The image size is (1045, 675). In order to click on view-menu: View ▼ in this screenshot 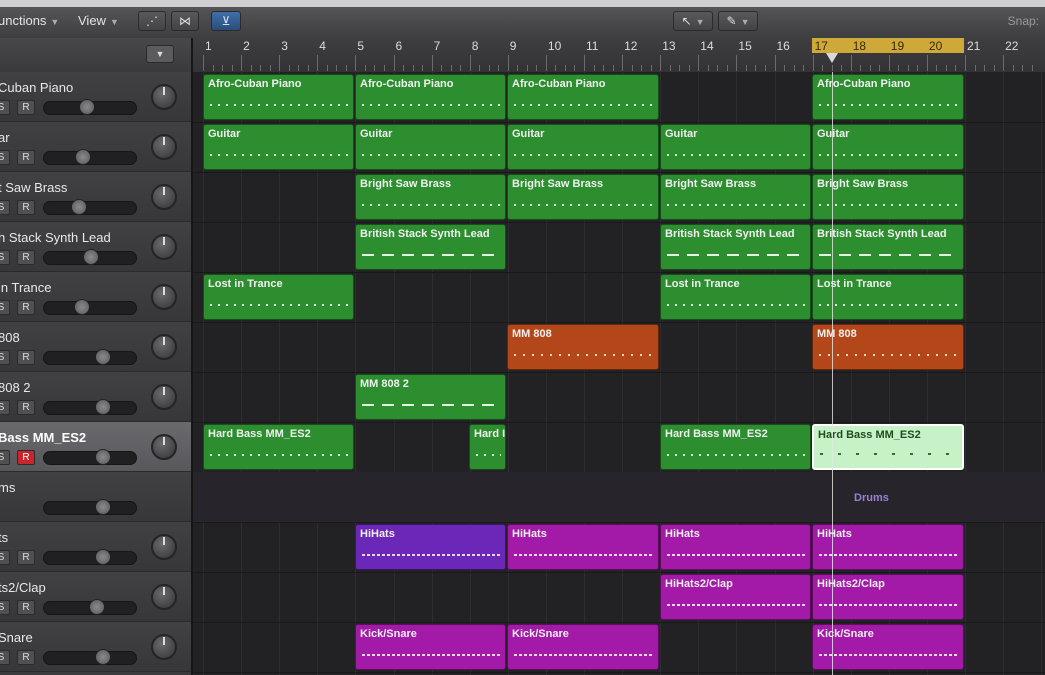, I will do `click(98, 21)`.